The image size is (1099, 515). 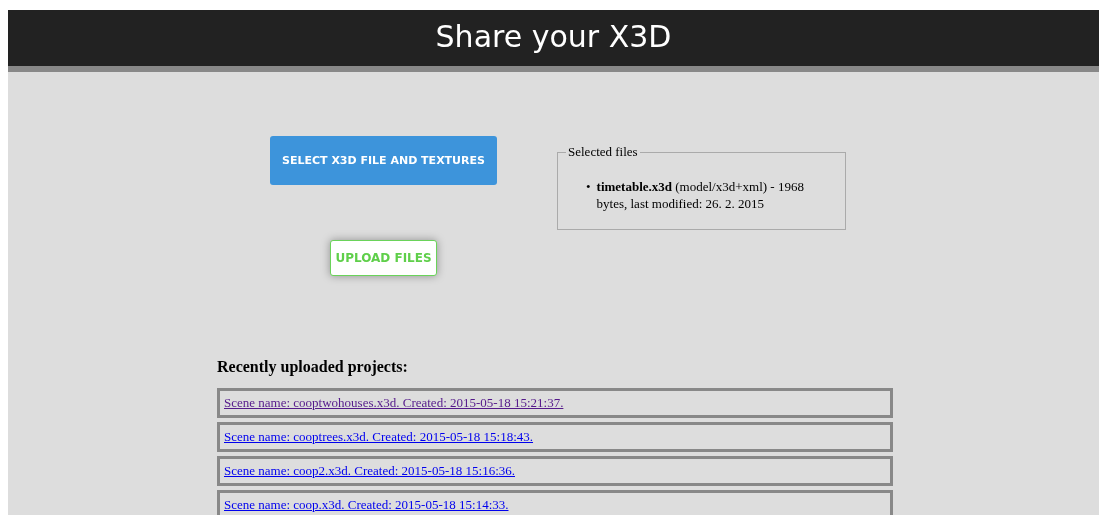 I want to click on file-entry: timetable.x3d (model/x3d+xml) - 1968 bytes, last modified: 26. 2. 2015, so click(x=700, y=195).